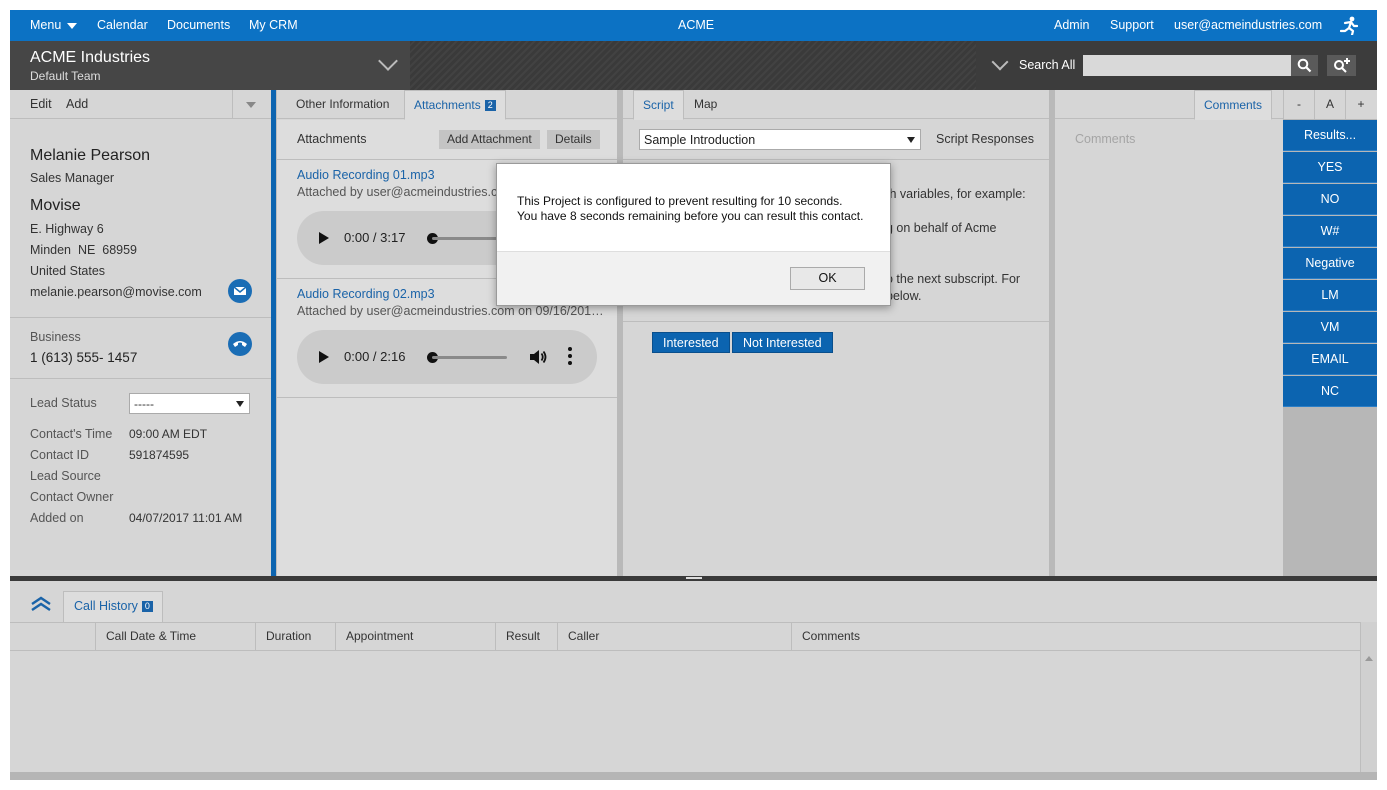 The width and height of the screenshot is (1387, 790). I want to click on col-appointment: Appointment, so click(415, 636).